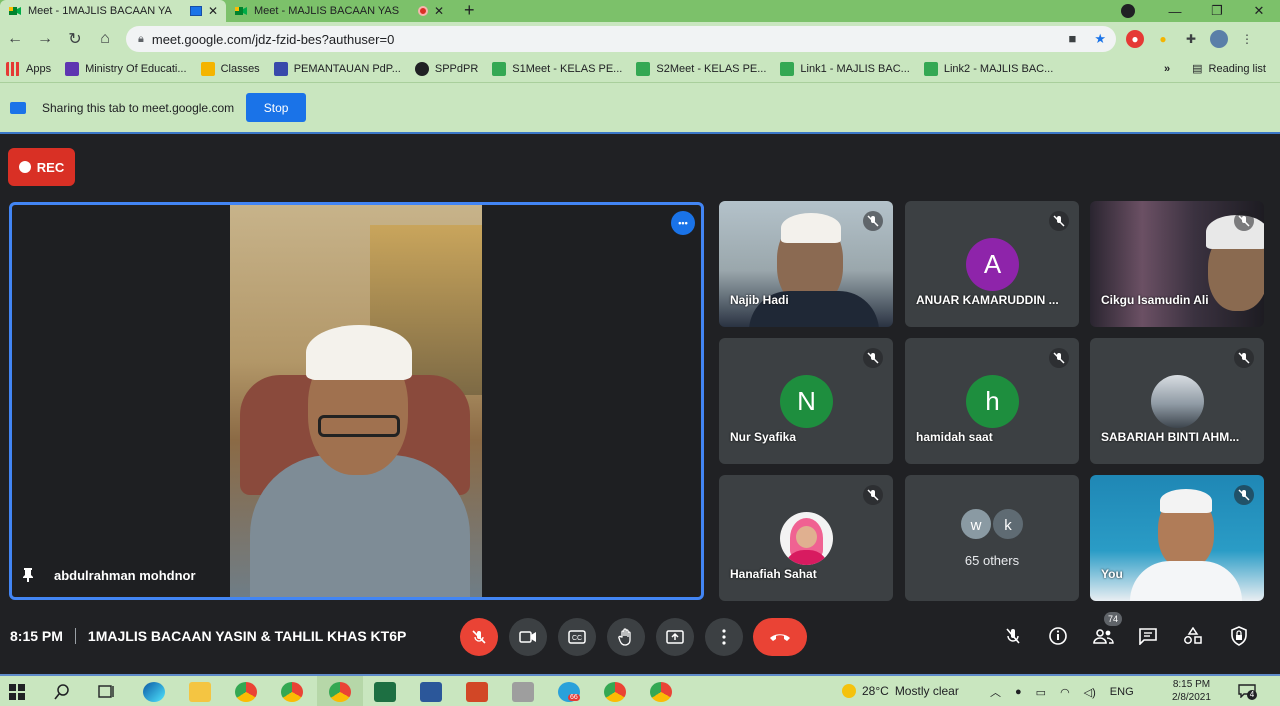 This screenshot has width=1280, height=706. I want to click on more-options-button, so click(724, 637).